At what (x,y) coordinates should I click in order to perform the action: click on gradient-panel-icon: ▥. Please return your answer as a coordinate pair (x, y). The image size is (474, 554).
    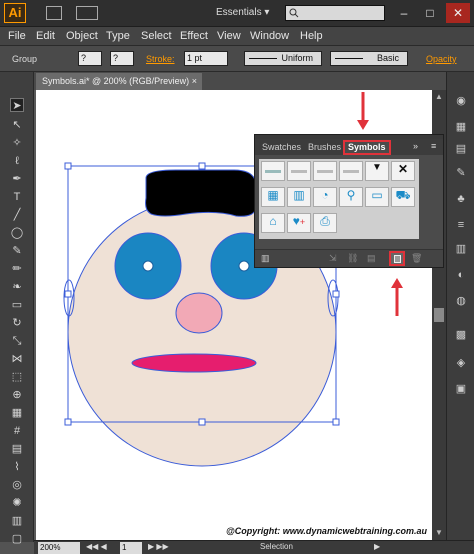
    Looking at the image, I should click on (461, 249).